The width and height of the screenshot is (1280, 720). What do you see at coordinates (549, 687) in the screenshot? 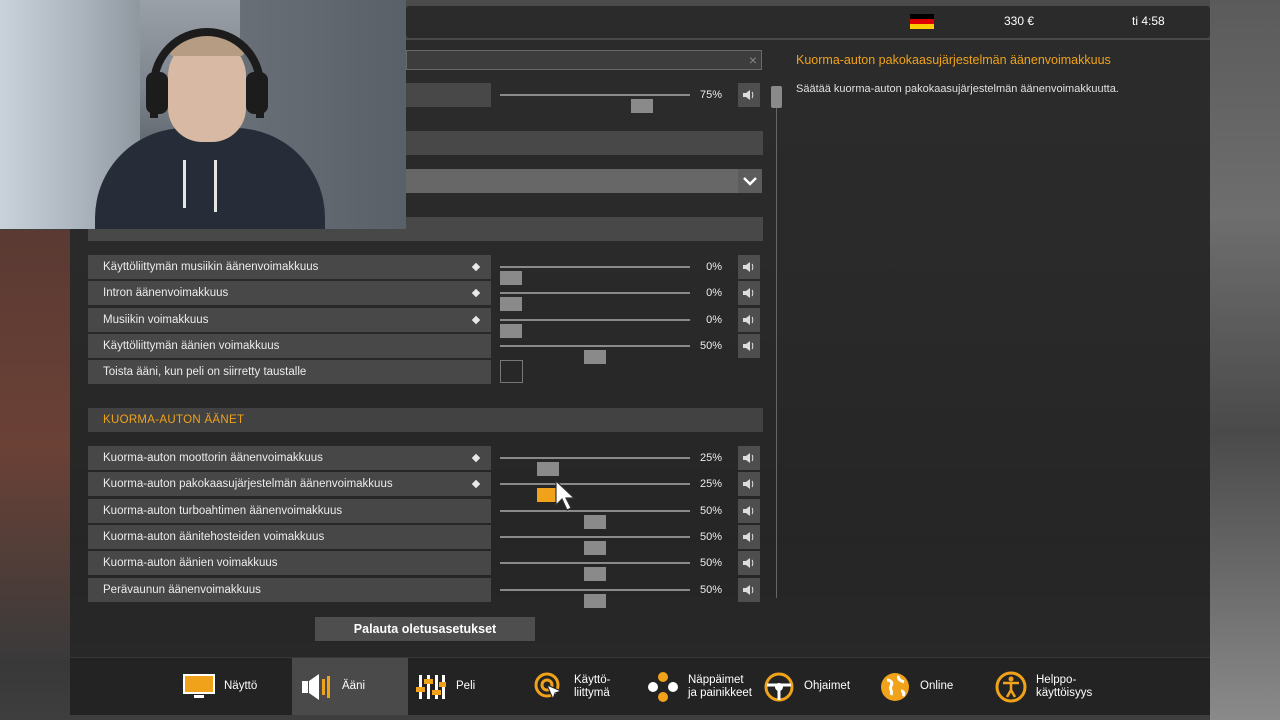
I see `cursor-target-icon` at bounding box center [549, 687].